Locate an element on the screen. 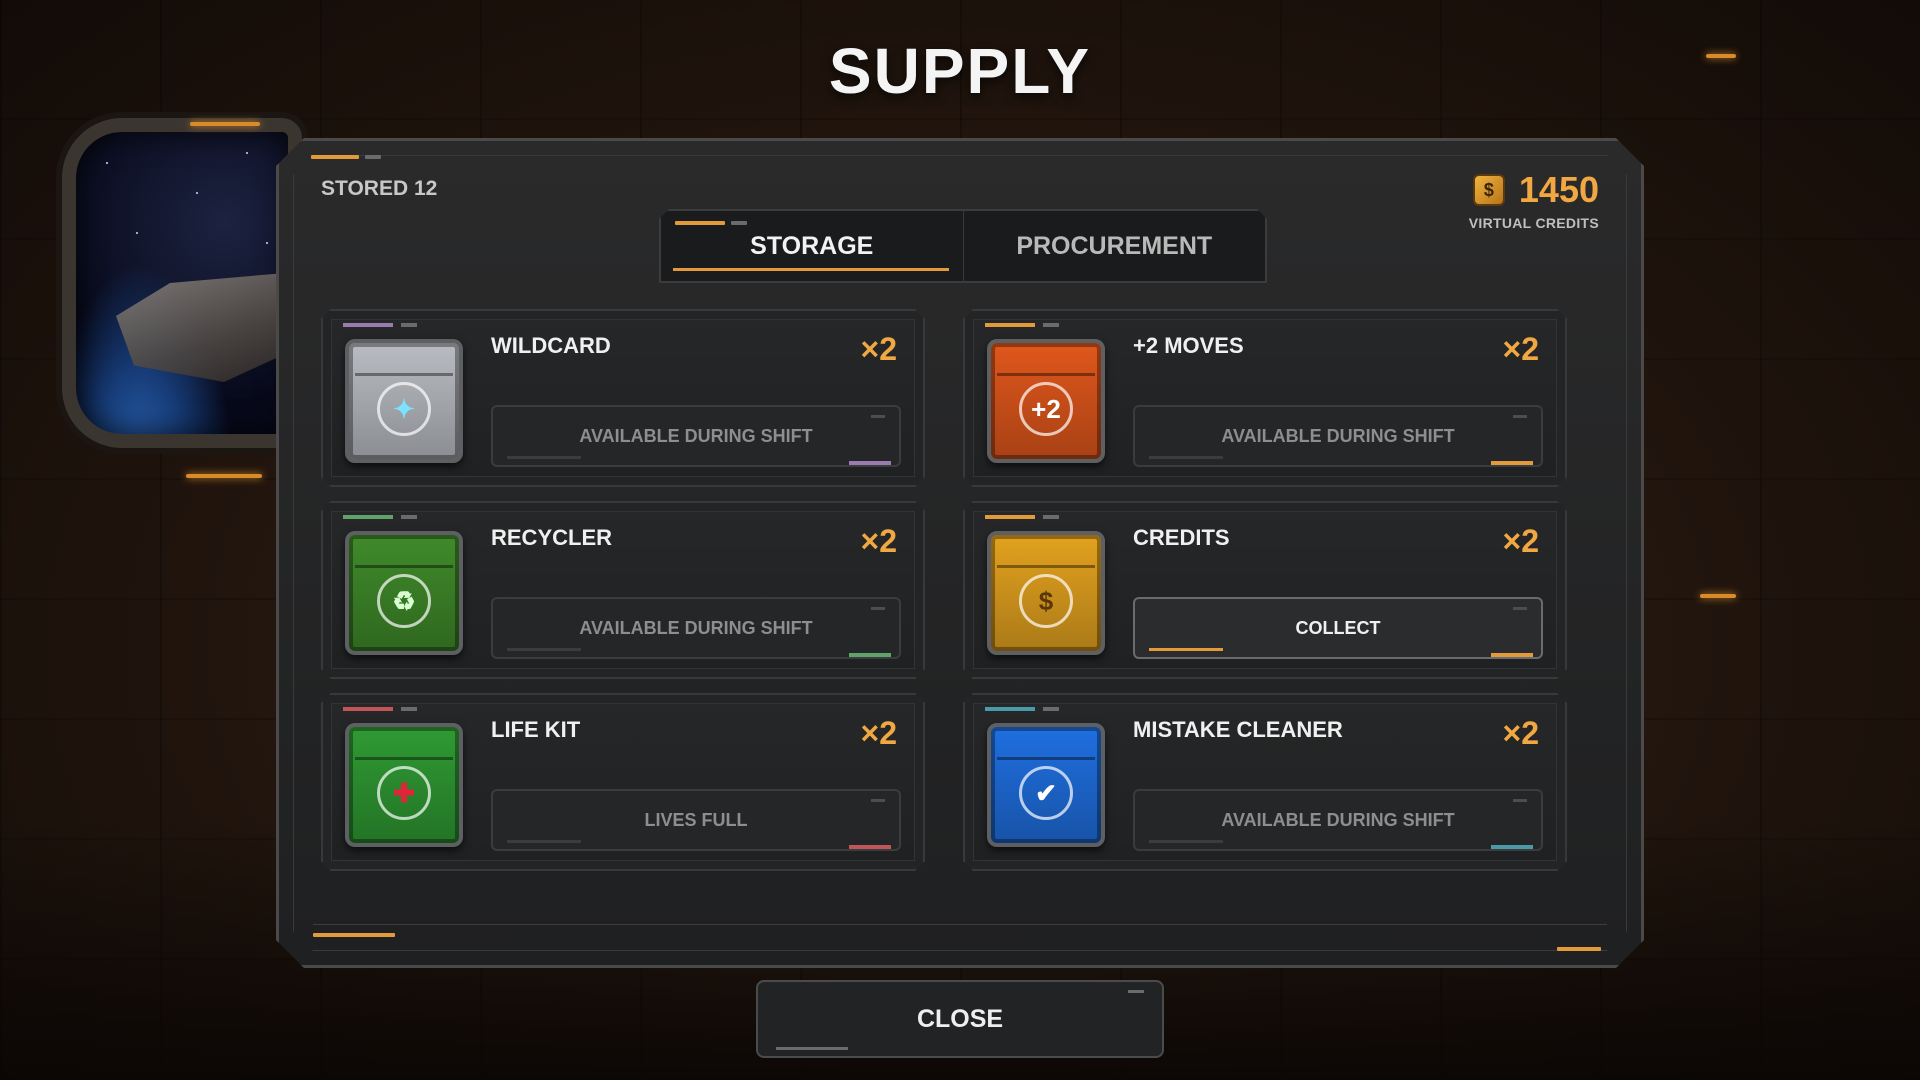 The height and width of the screenshot is (1080, 1920). panel-divider is located at coordinates (960, 924).